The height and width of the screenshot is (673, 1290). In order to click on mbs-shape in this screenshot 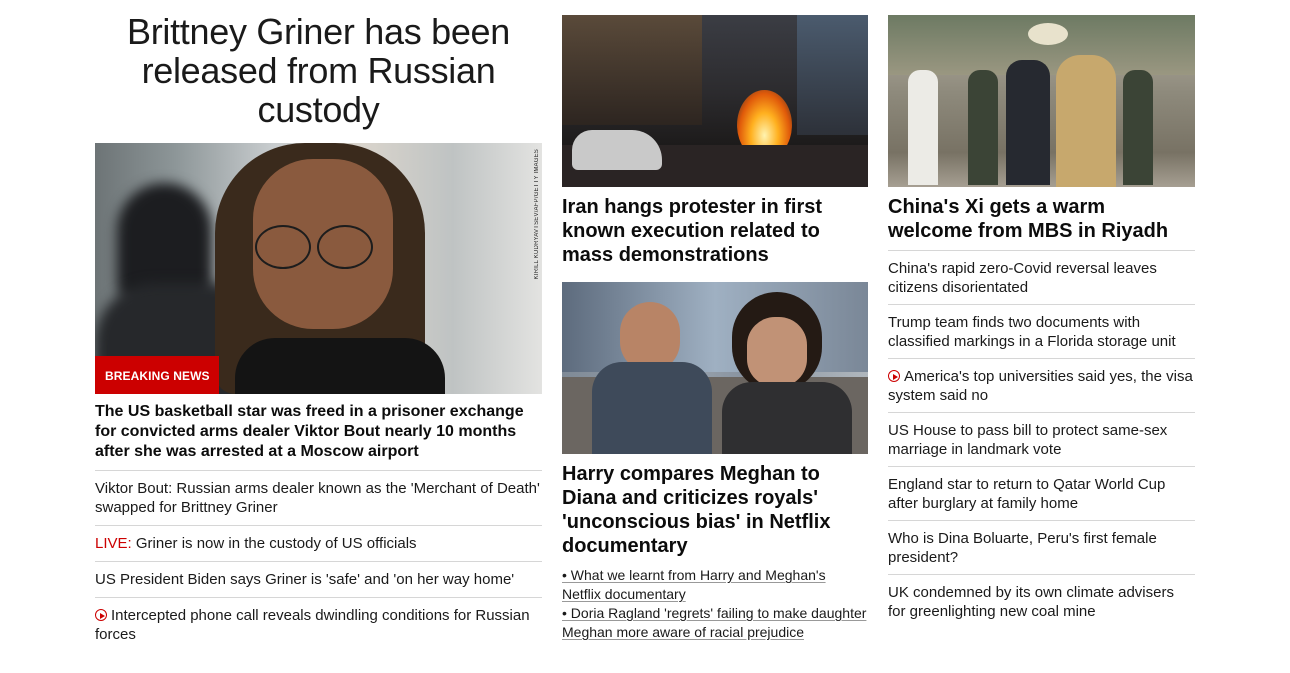, I will do `click(1086, 121)`.